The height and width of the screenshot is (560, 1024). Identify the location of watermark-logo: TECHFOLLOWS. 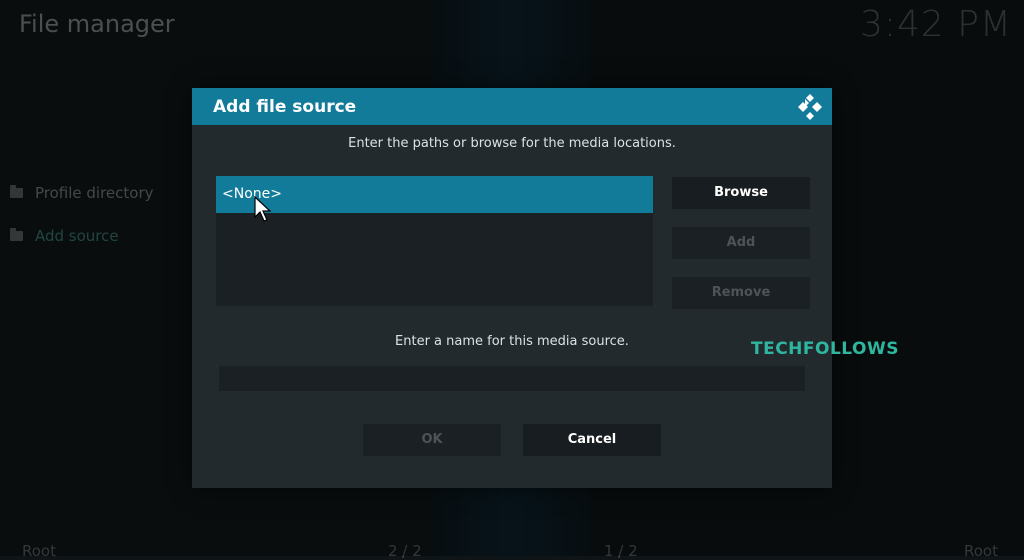
(825, 349).